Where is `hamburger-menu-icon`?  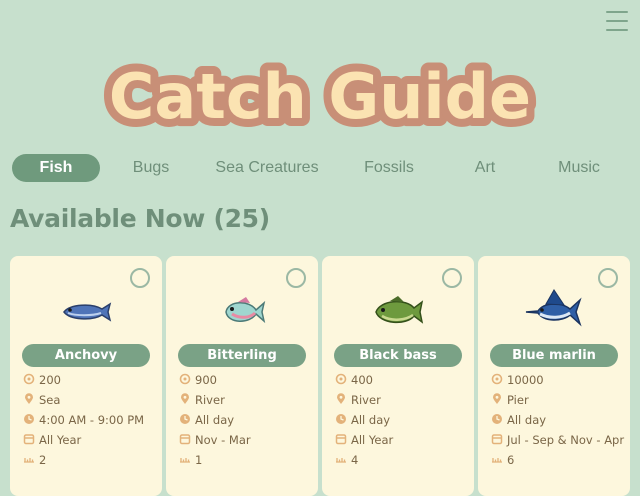
hamburger-menu-icon is located at coordinates (617, 22).